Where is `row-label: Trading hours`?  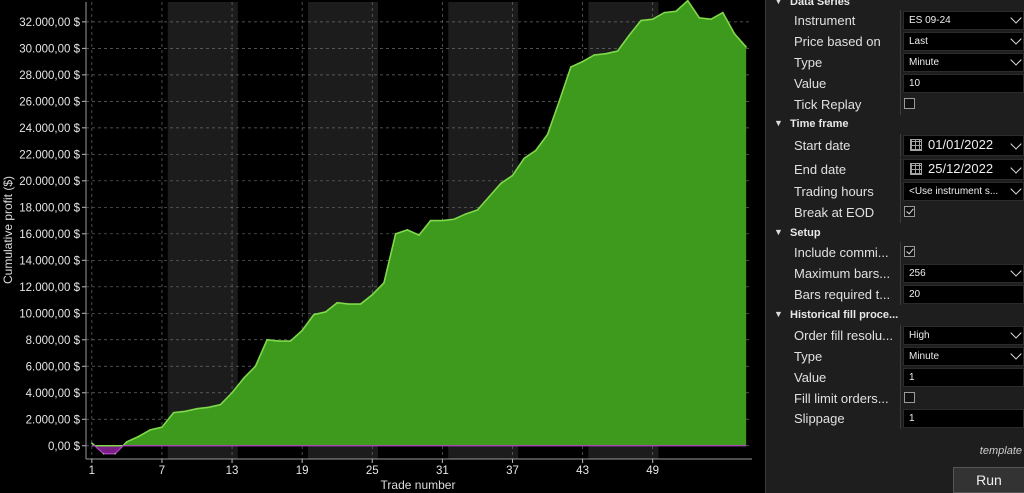 row-label: Trading hours is located at coordinates (834, 191).